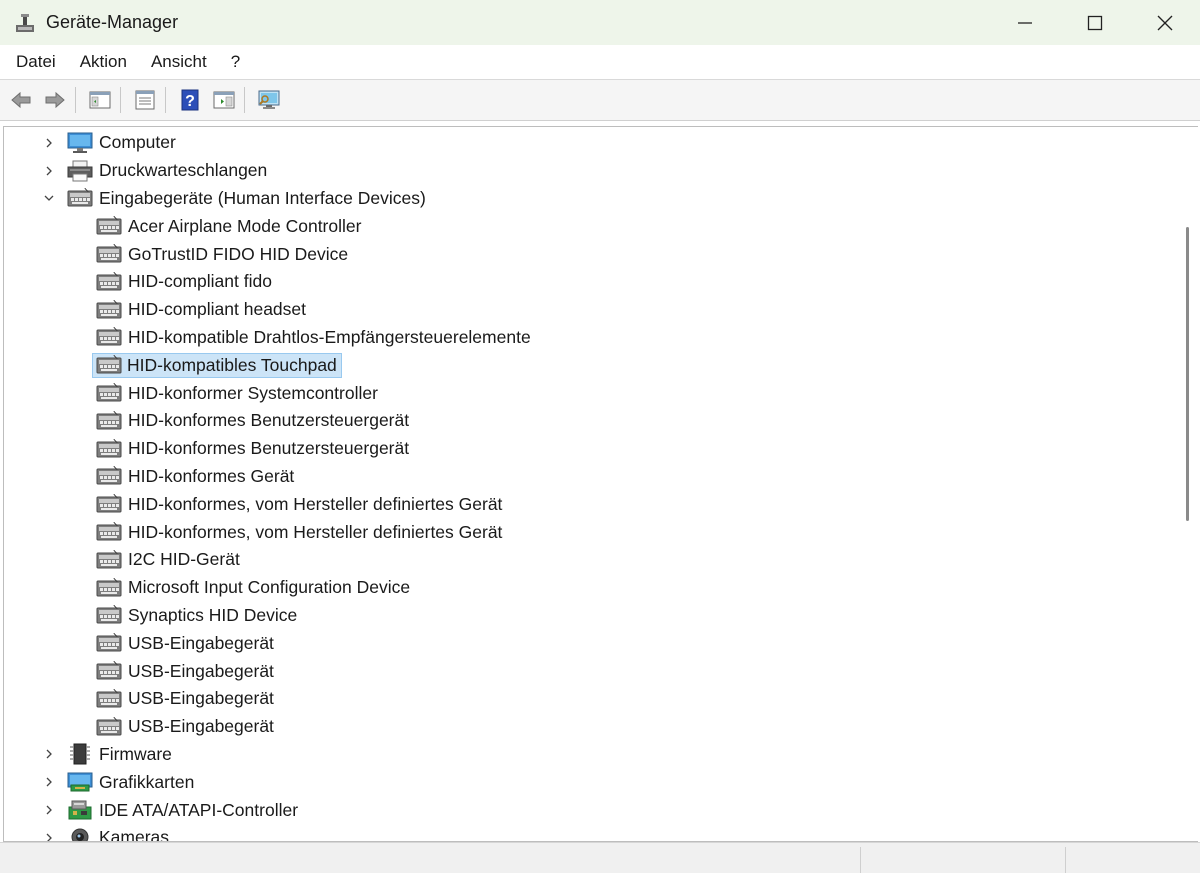 Image resolution: width=1200 pixels, height=873 pixels. What do you see at coordinates (589, 365) in the screenshot?
I see `tree-device-item: HID-kompatibles Touchpad` at bounding box center [589, 365].